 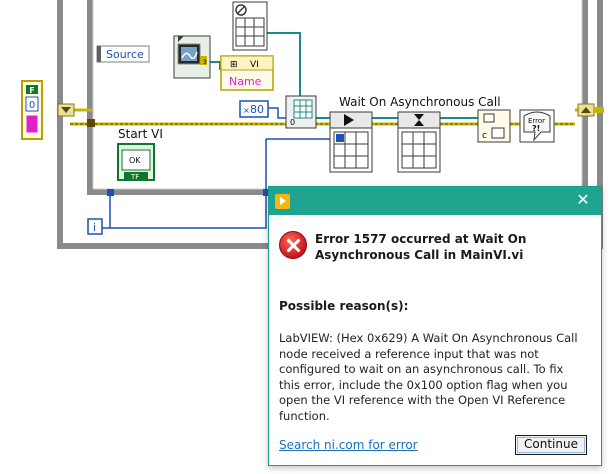 I want to click on labview-app-icon, so click(x=282, y=201).